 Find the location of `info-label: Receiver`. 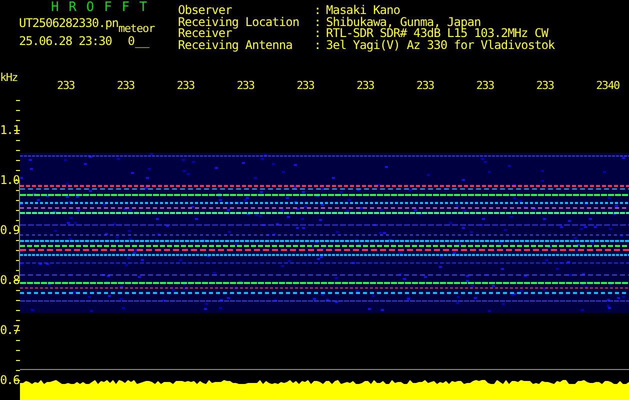

info-label: Receiver is located at coordinates (205, 34).